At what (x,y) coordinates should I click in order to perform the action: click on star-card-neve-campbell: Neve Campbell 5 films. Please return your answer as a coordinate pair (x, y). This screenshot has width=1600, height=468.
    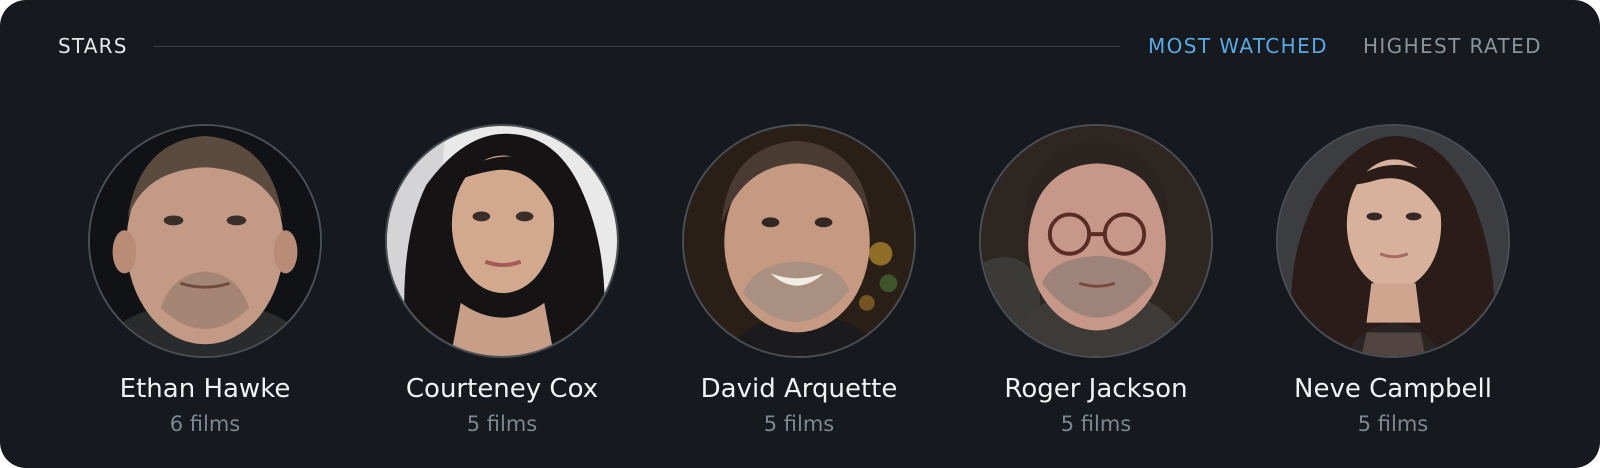
    Looking at the image, I should click on (1393, 280).